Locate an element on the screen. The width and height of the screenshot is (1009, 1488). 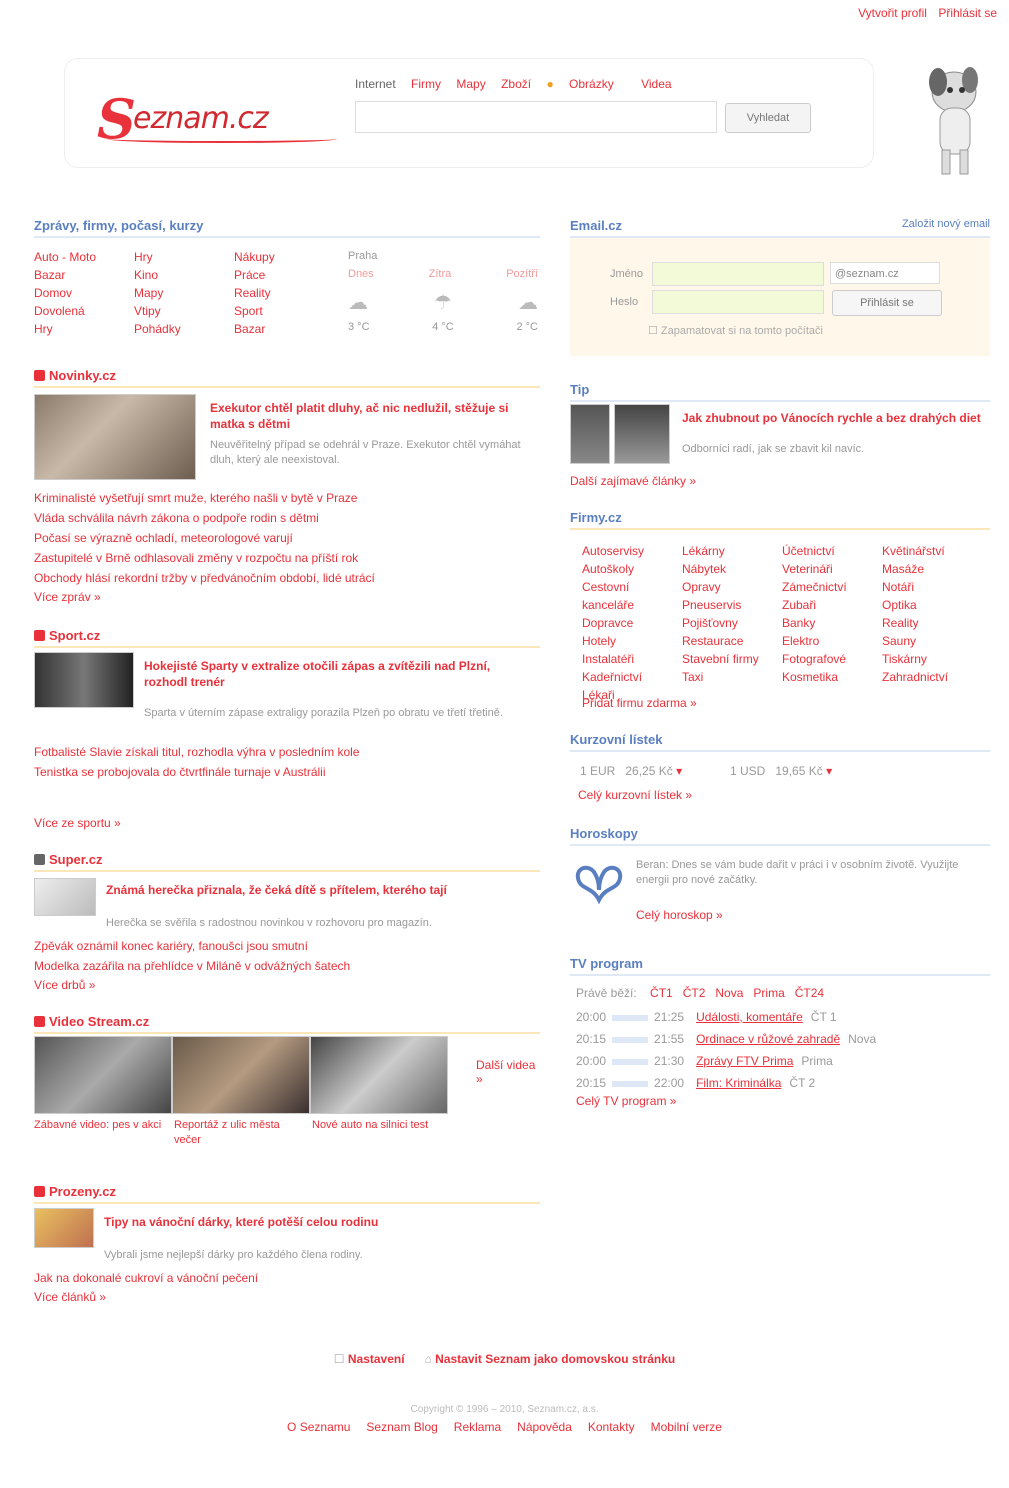
footer-link: O Seznamu is located at coordinates (318, 1427).